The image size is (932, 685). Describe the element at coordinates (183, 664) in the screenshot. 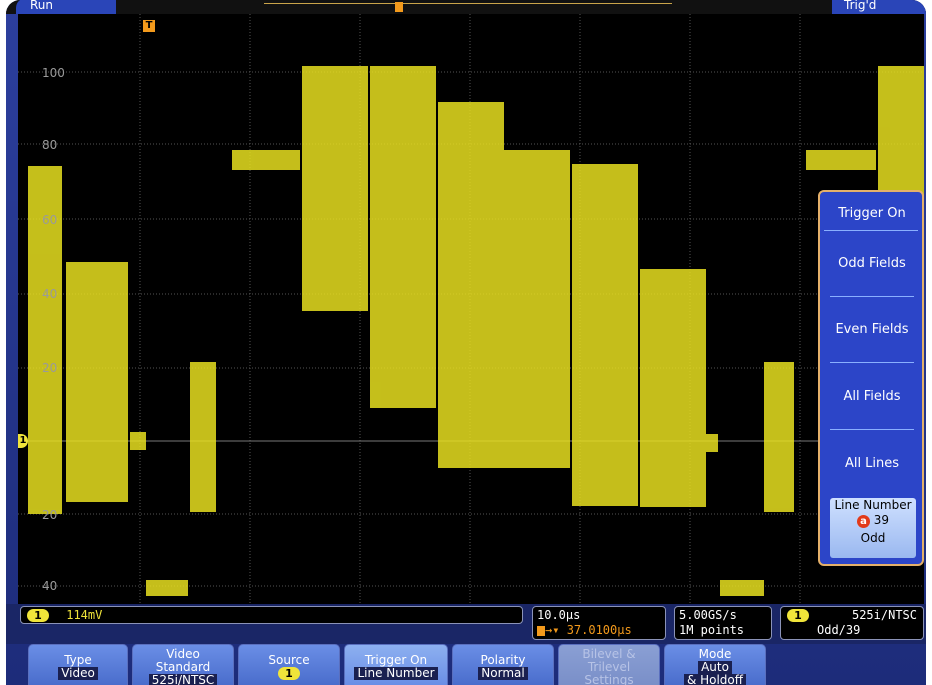

I see `video-standard-softkey: Video Standard 525i/NTSC` at that location.